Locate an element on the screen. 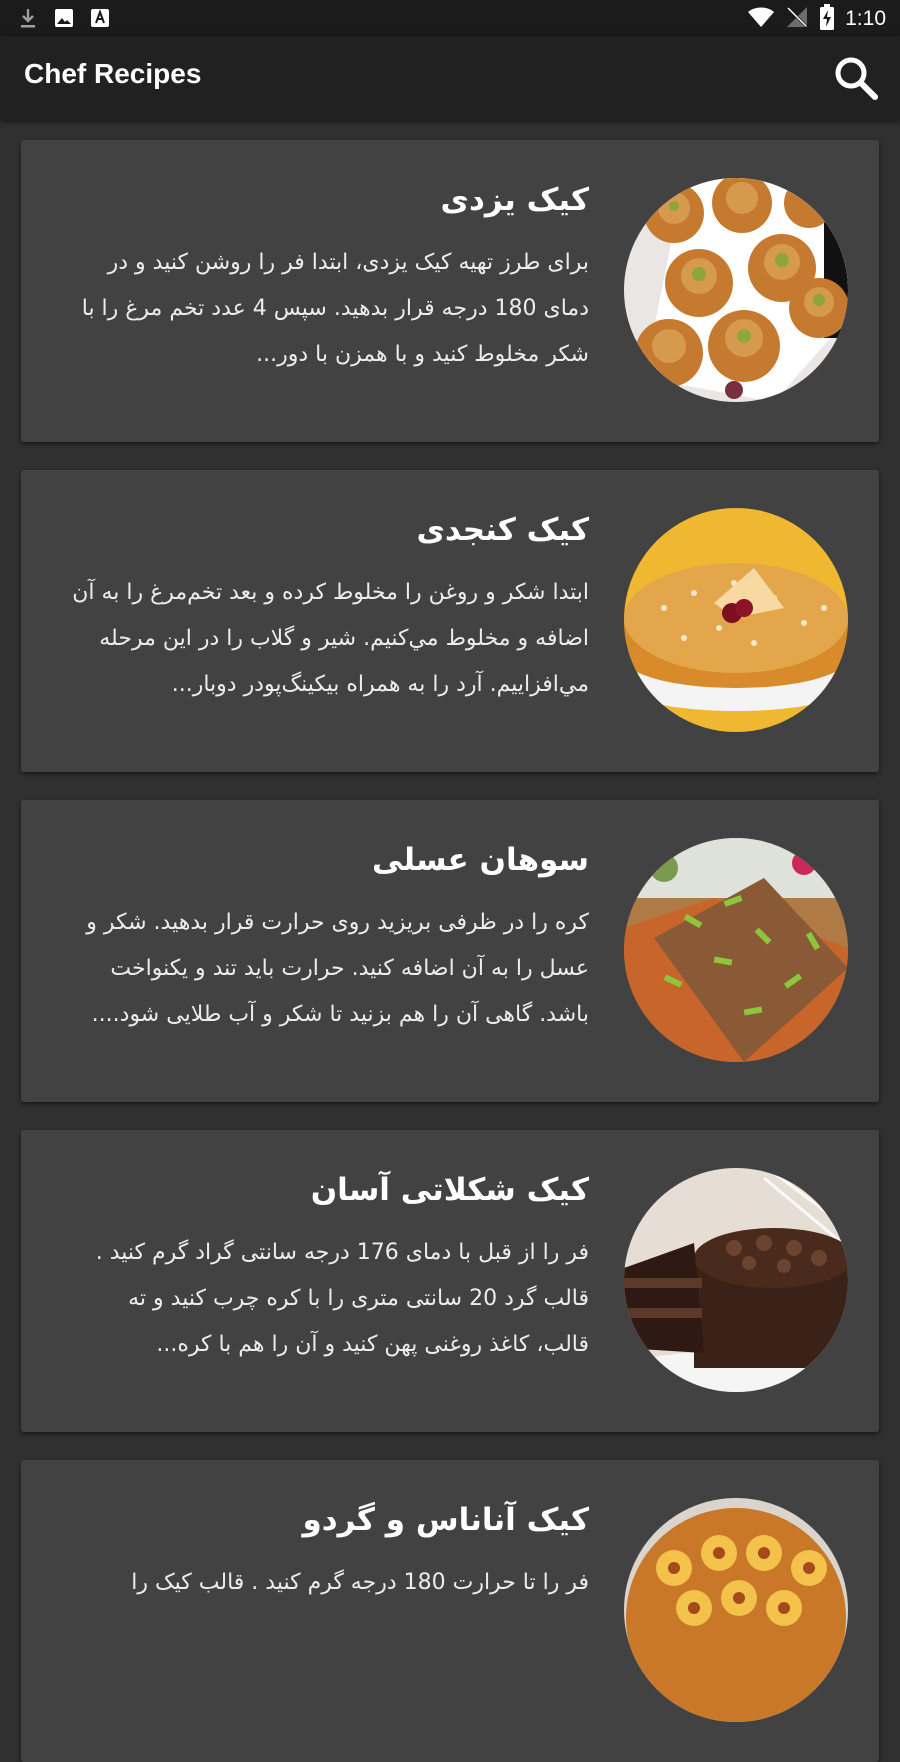  app-title: Chef Recipes is located at coordinates (113, 73).